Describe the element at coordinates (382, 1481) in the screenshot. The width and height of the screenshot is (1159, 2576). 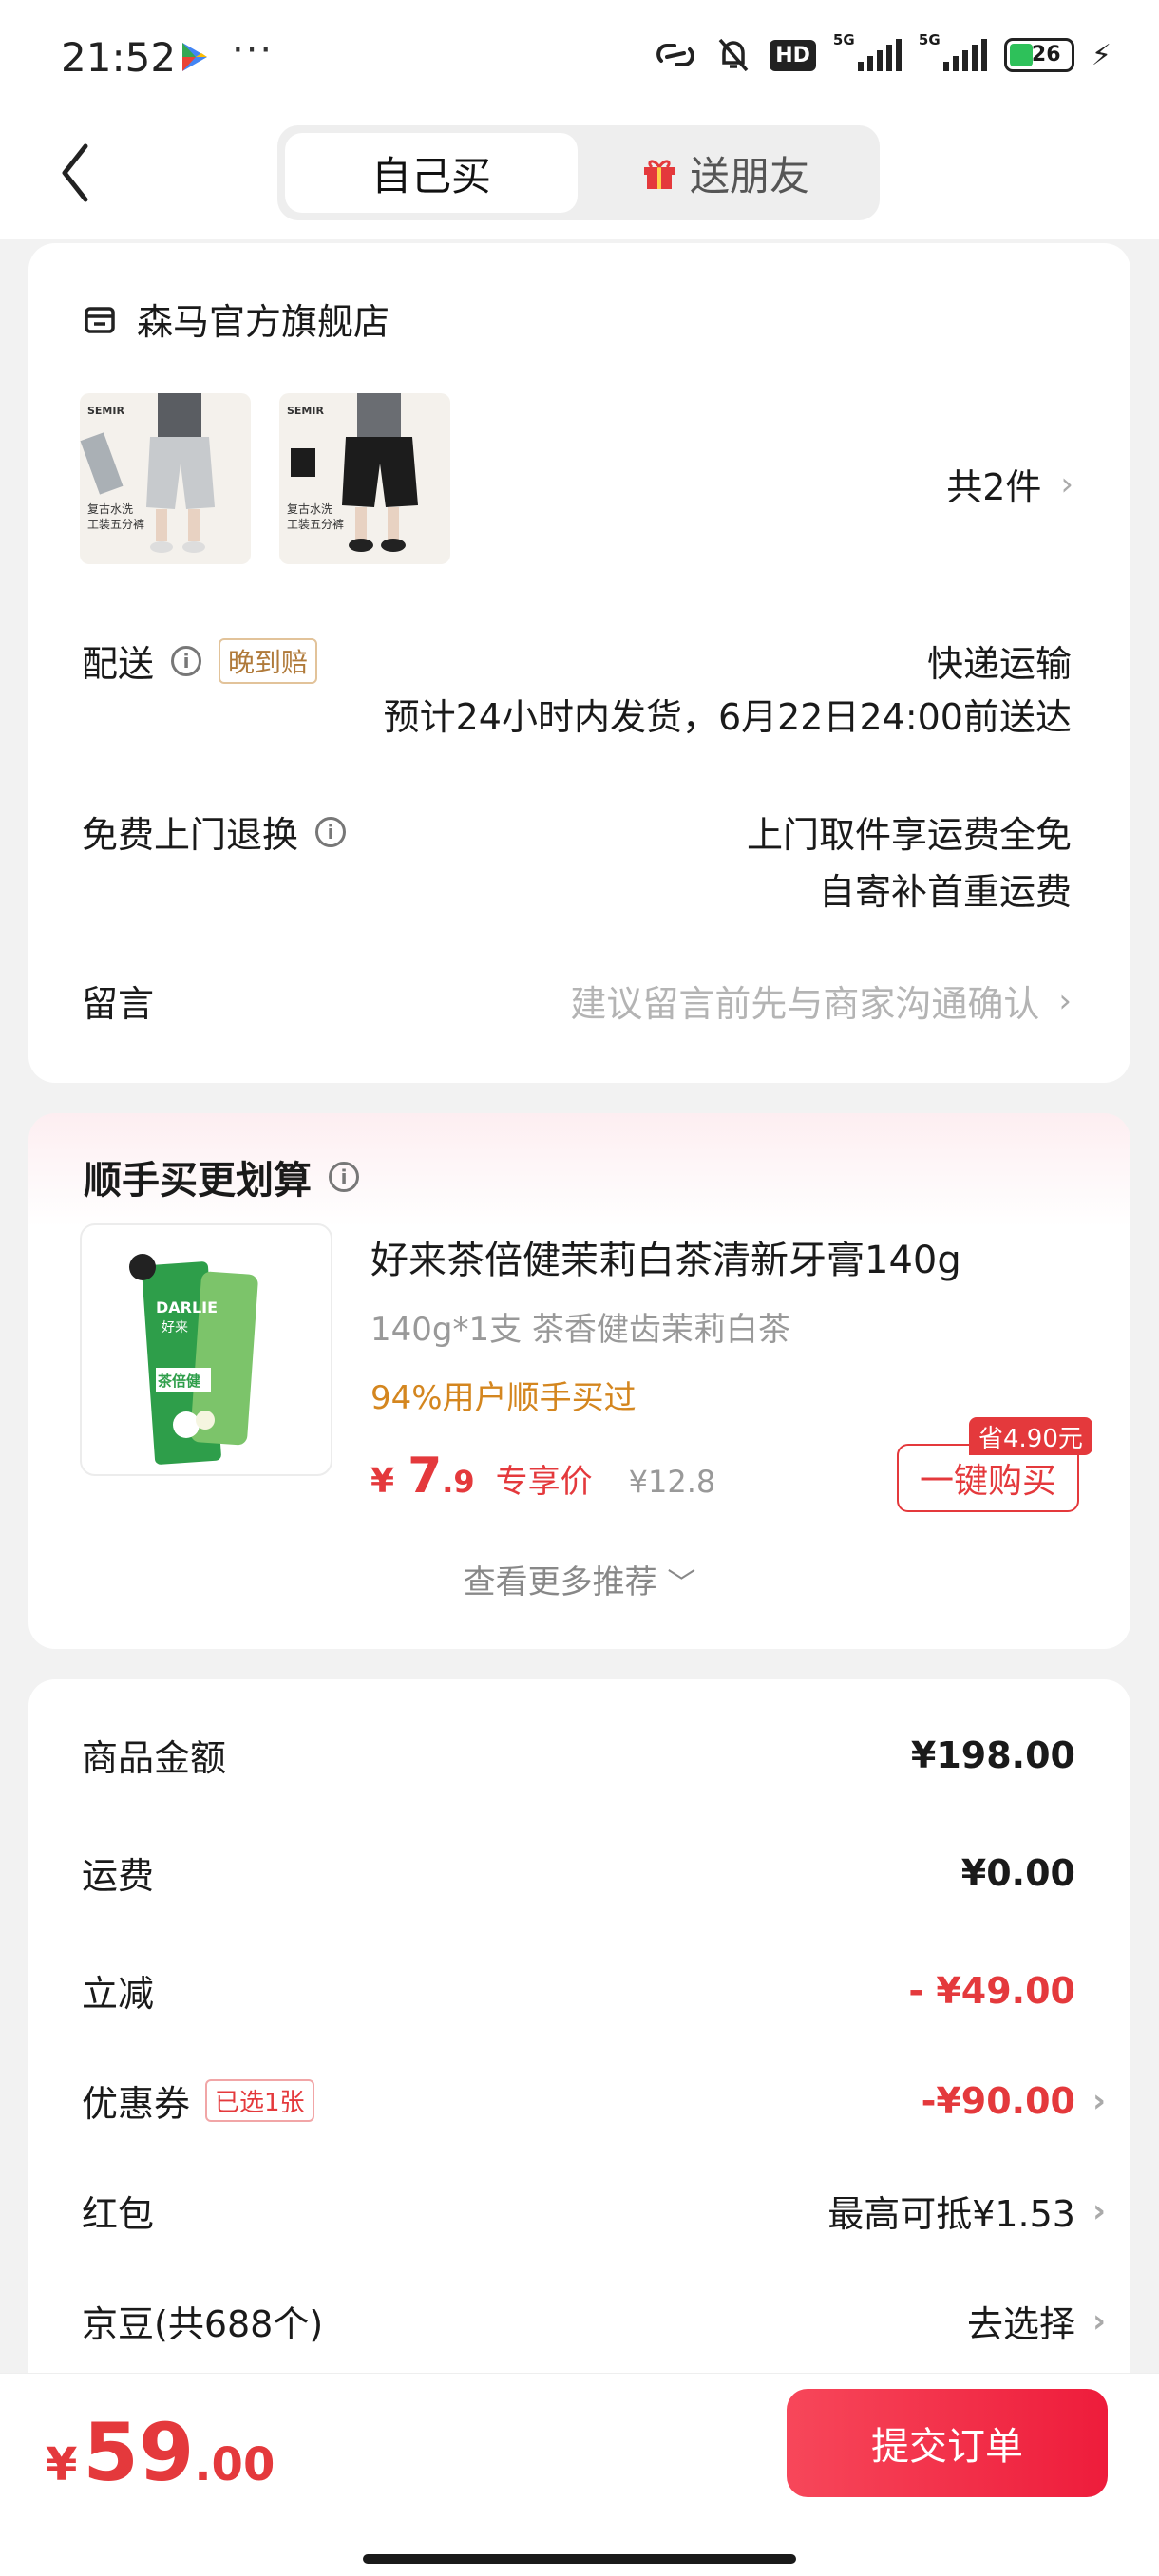
I see `price-currency: ¥` at that location.